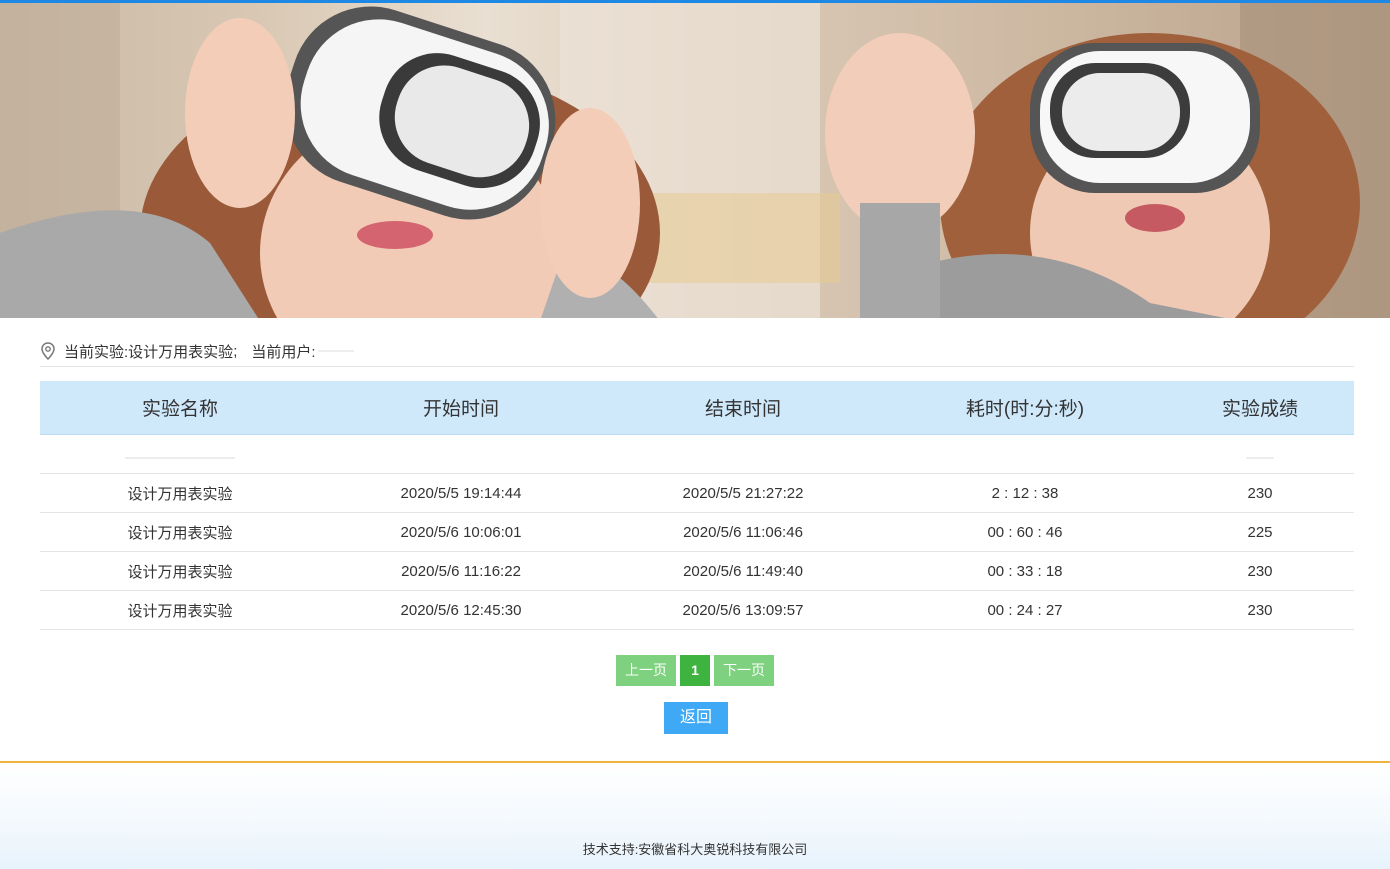 The height and width of the screenshot is (869, 1390). Describe the element at coordinates (744, 670) in the screenshot. I see `next-page-button: 下一页` at that location.